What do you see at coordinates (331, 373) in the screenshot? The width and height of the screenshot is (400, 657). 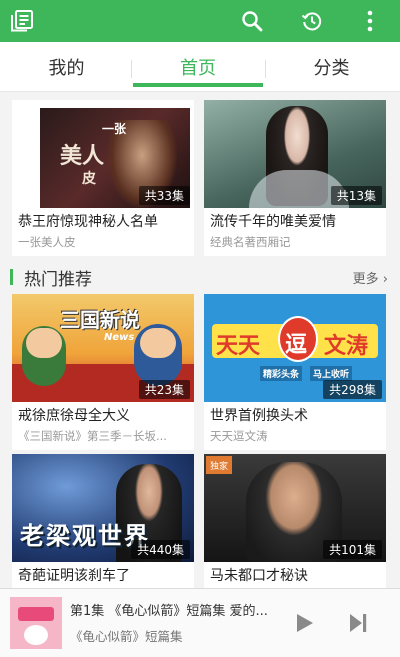 I see `cover-text: 马上收听` at bounding box center [331, 373].